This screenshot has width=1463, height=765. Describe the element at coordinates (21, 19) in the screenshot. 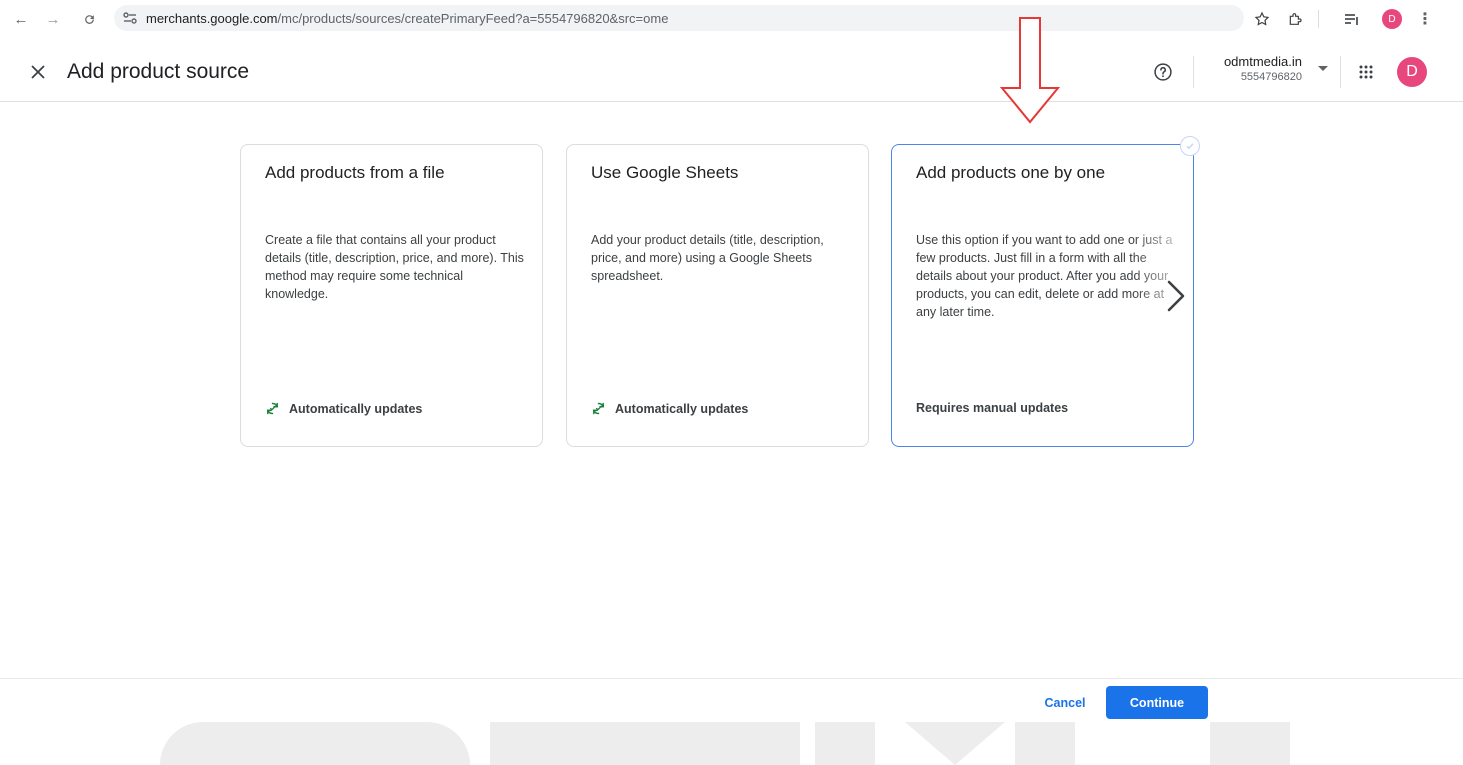

I see `back-icon: ←` at that location.